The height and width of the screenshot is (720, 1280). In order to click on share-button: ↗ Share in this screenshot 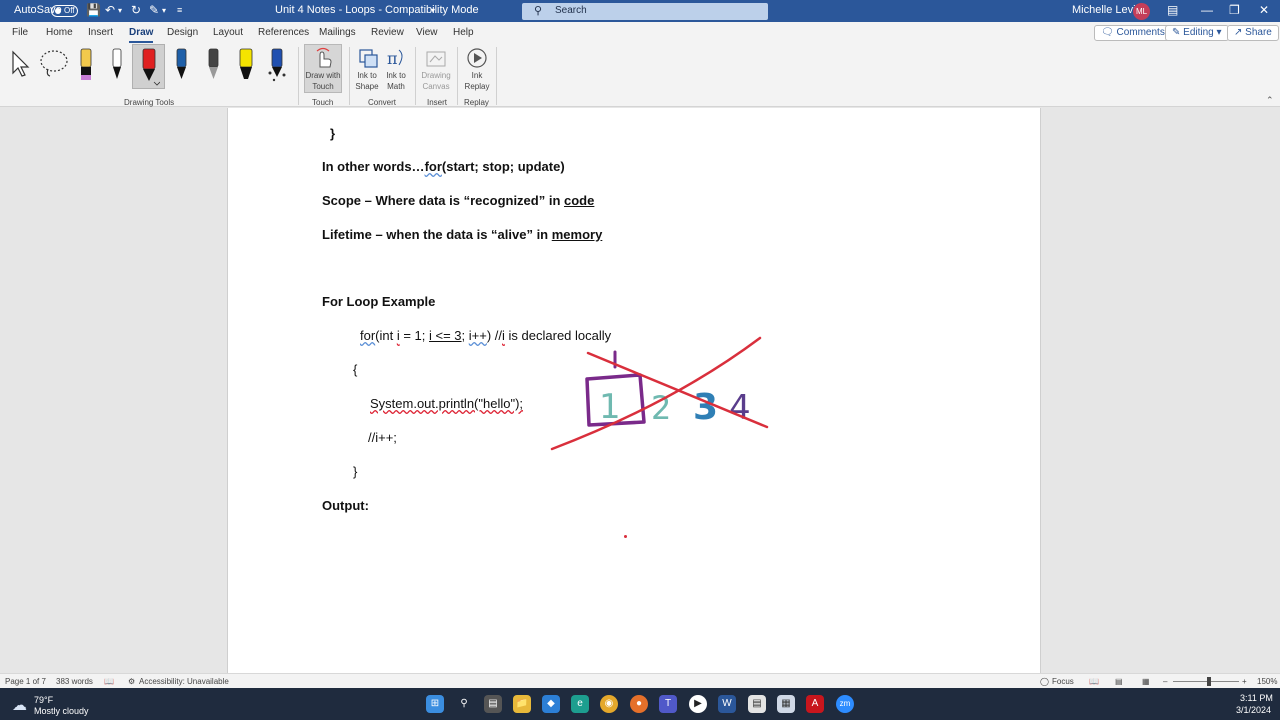, I will do `click(1253, 33)`.